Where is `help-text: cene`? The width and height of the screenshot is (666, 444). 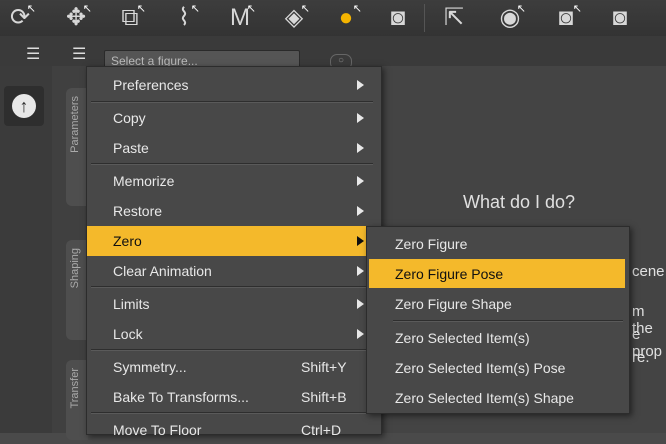
help-text: cene is located at coordinates (648, 271).